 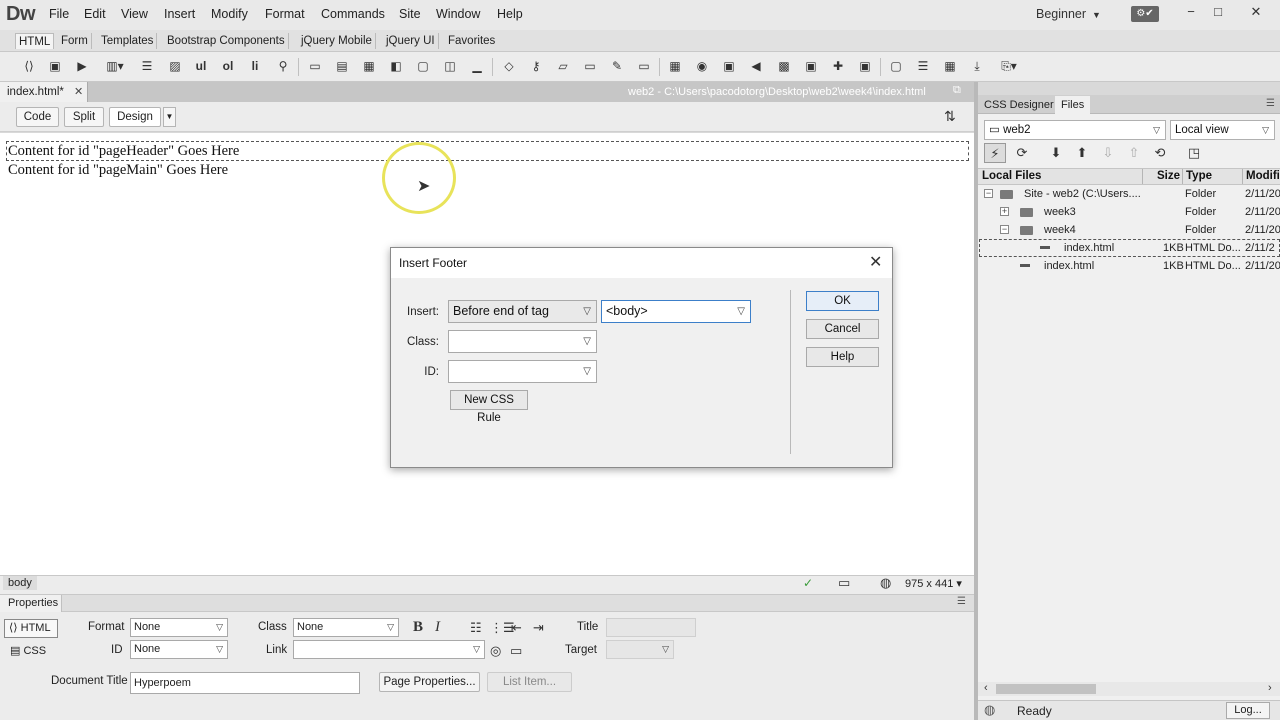 What do you see at coordinates (389, 649) in the screenshot?
I see `link-input: ▽` at bounding box center [389, 649].